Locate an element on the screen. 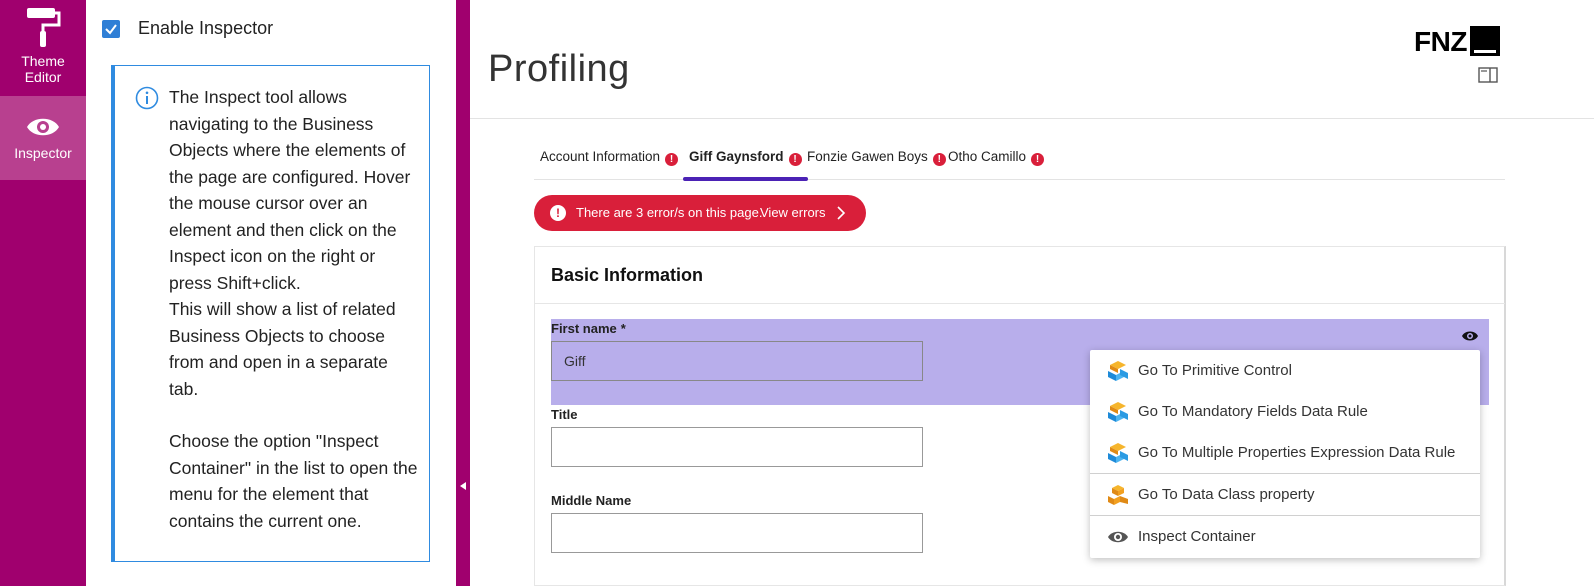  tab-label: Giff Gaynsford is located at coordinates (736, 156).